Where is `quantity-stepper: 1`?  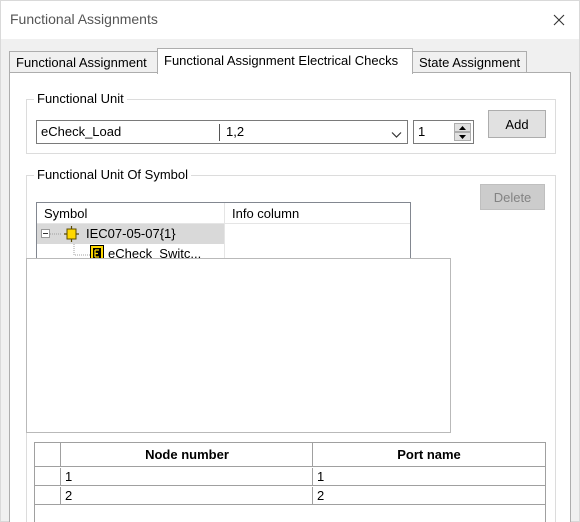 quantity-stepper: 1 is located at coordinates (443, 132).